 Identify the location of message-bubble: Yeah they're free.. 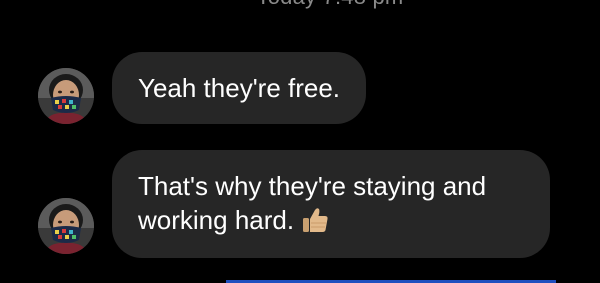
(239, 88).